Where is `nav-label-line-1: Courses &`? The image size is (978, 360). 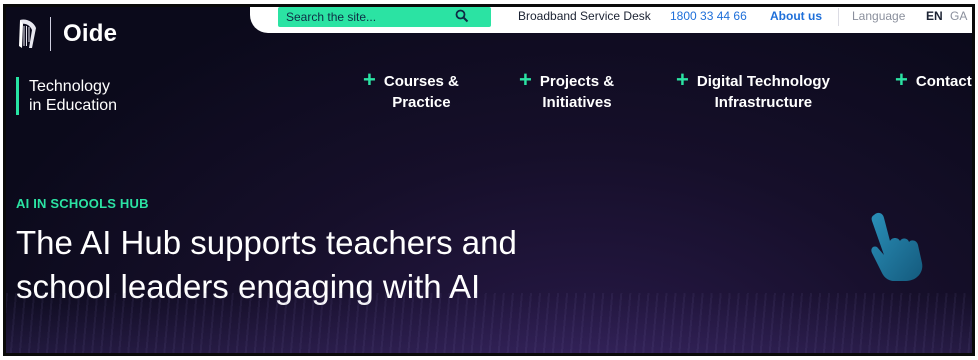
nav-label-line-1: Courses & is located at coordinates (421, 81).